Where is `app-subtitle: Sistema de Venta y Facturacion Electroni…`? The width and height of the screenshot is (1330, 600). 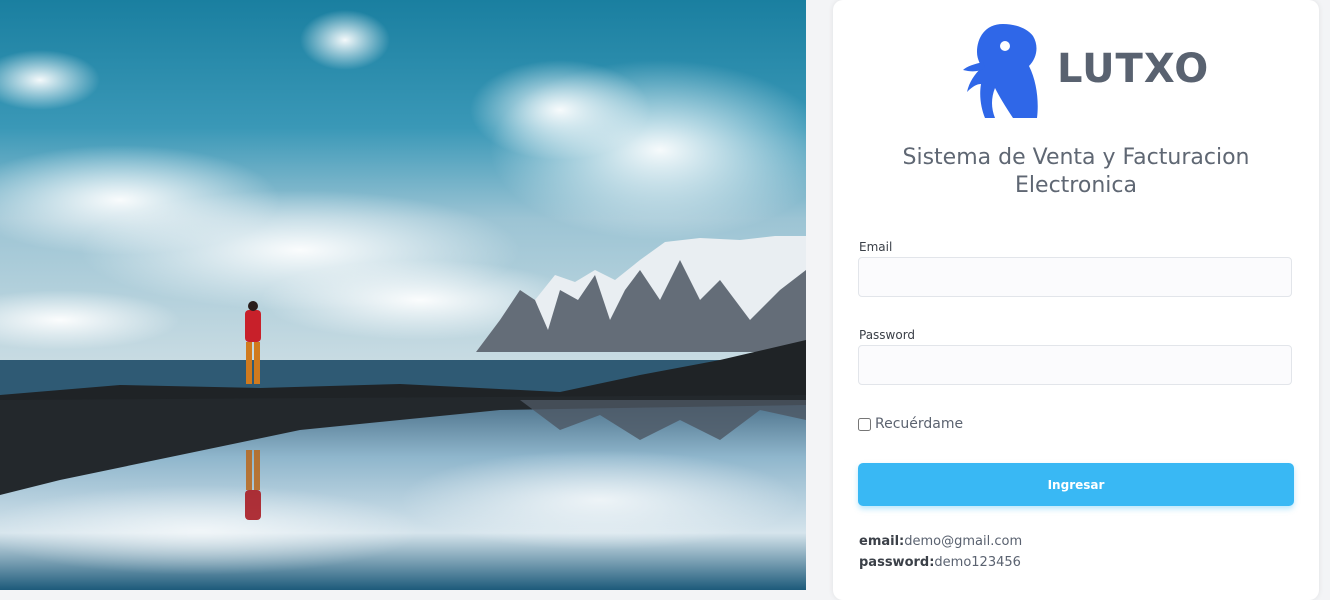 app-subtitle: Sistema de Venta y Facturacion Electroni… is located at coordinates (1076, 172).